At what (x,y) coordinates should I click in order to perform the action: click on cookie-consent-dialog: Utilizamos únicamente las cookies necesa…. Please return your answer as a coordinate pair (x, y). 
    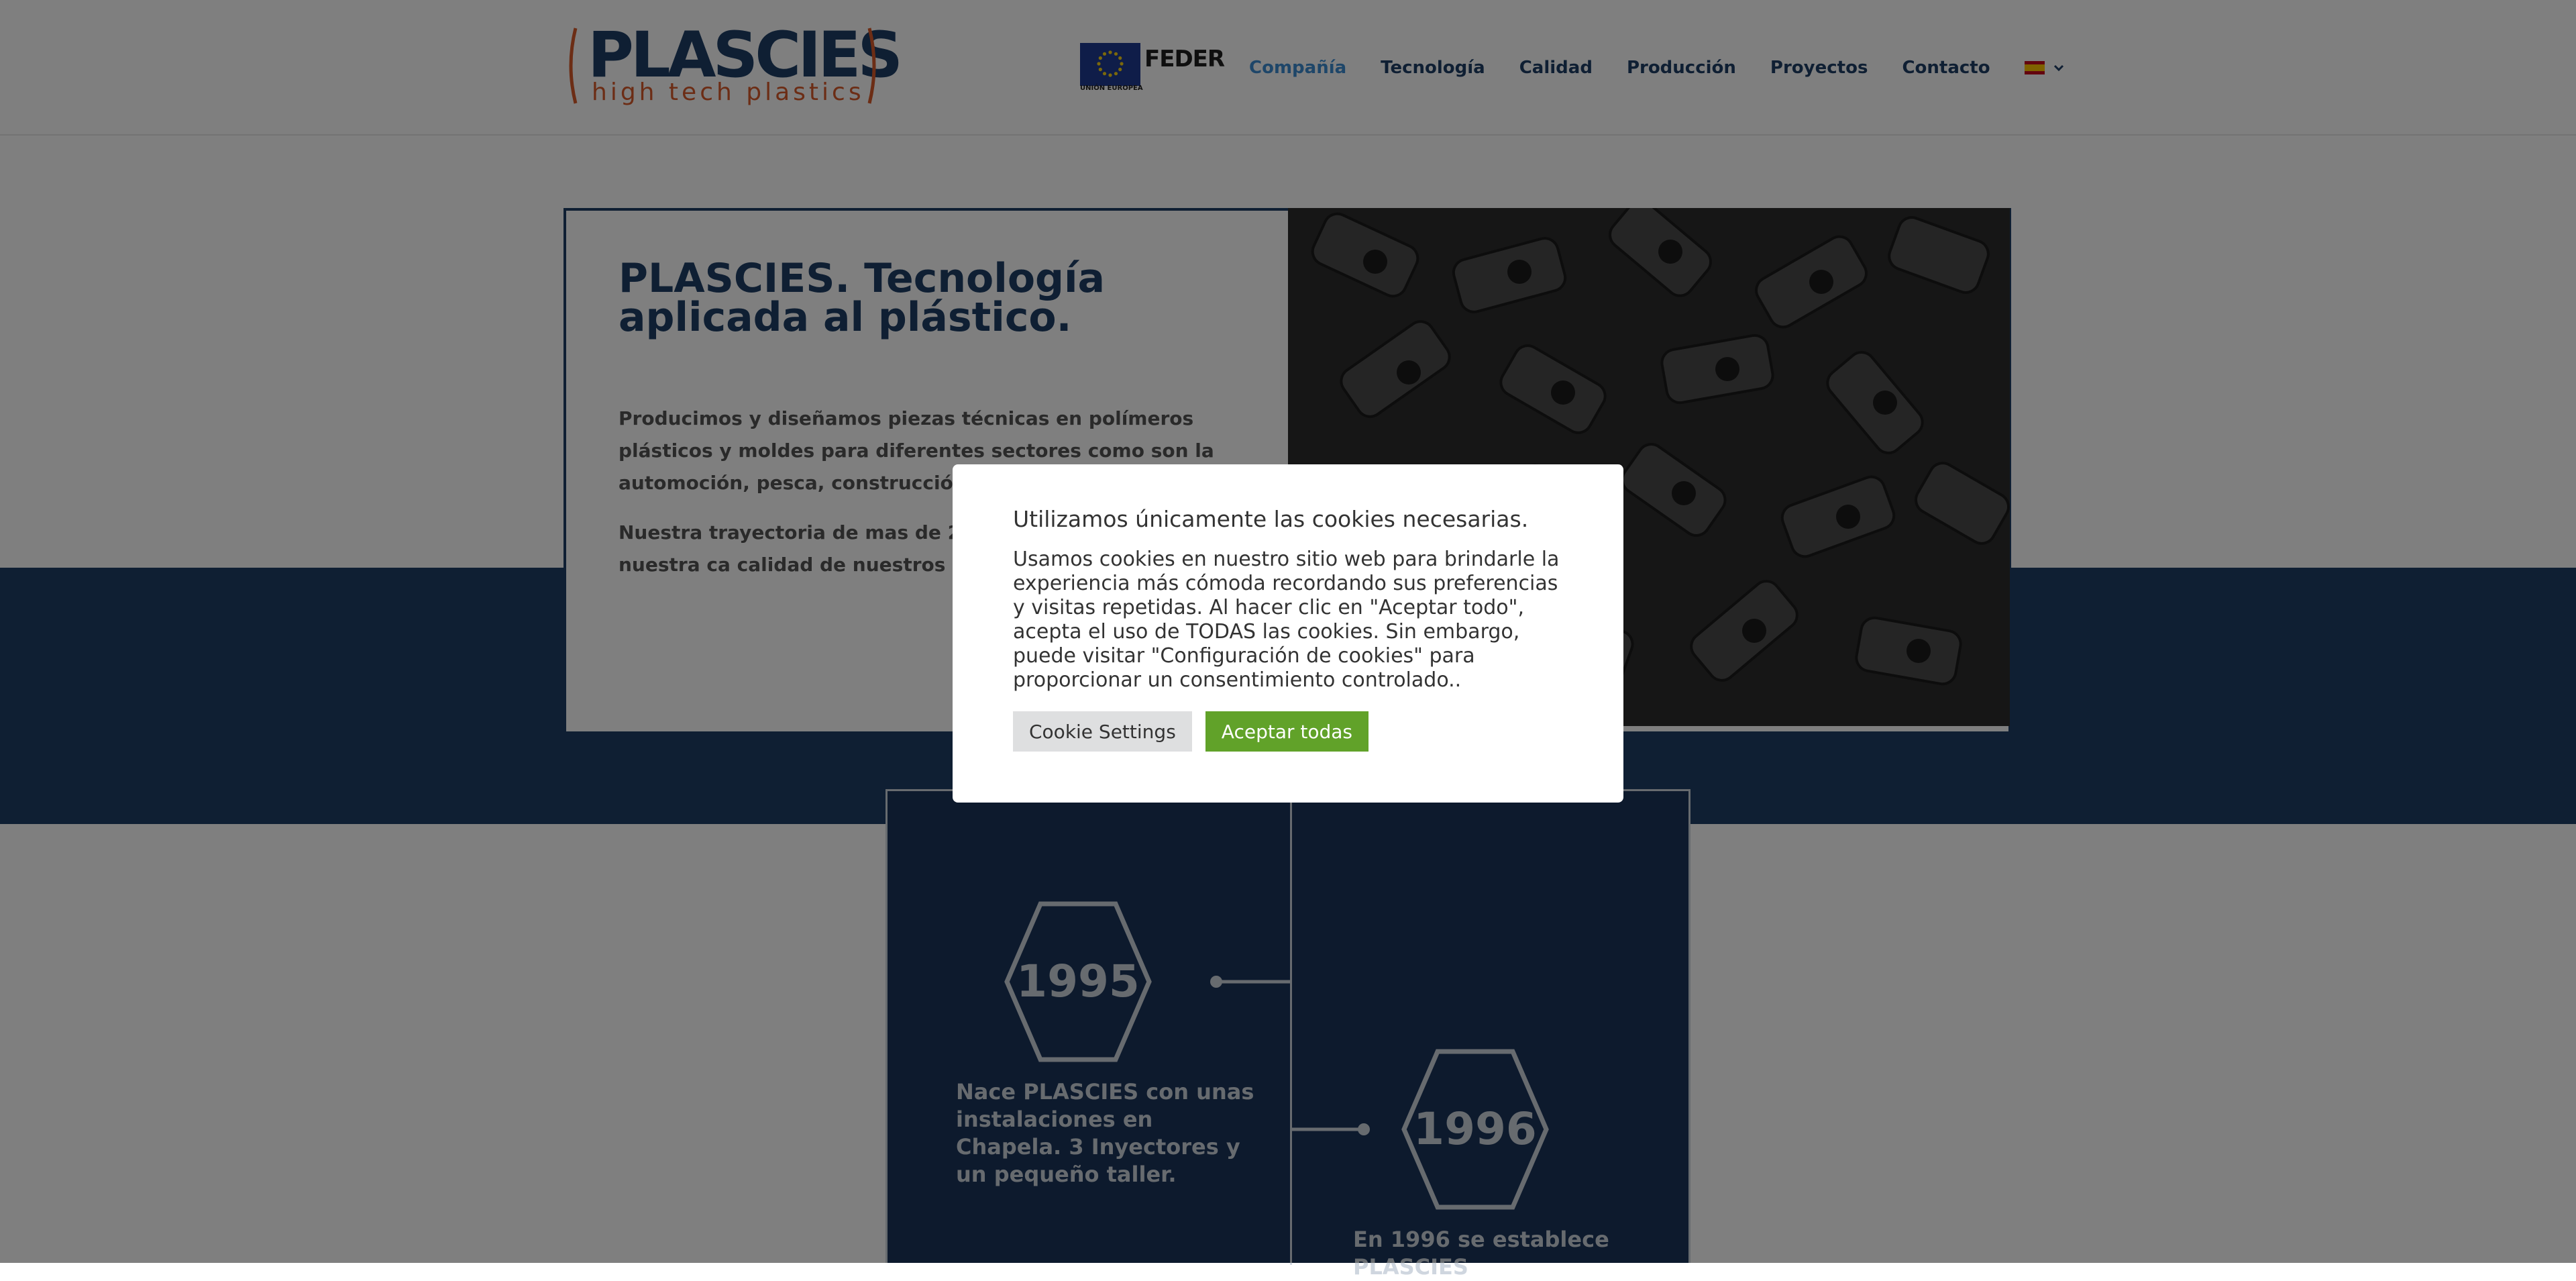
    Looking at the image, I should click on (1288, 633).